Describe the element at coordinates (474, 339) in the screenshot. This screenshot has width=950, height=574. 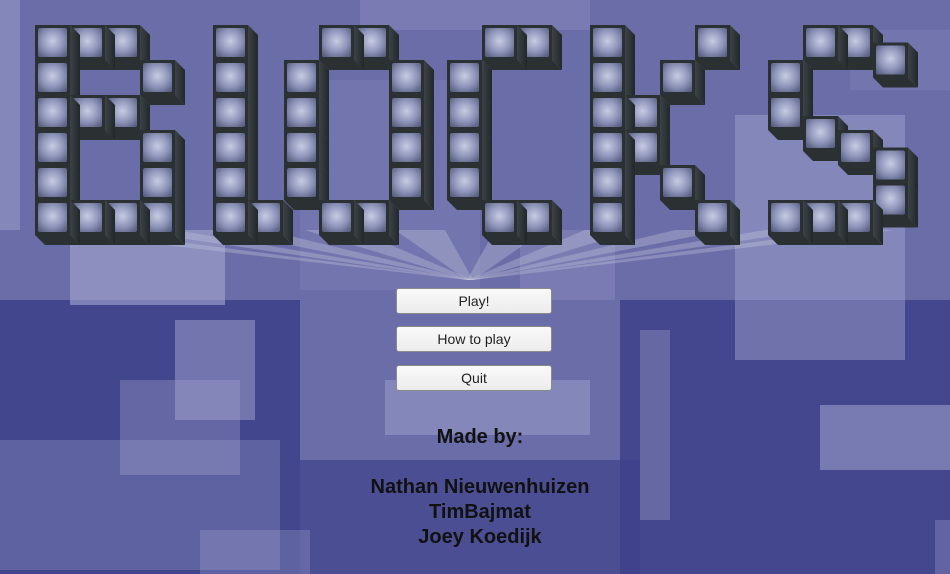
I see `how-to-play-button: How to play` at that location.